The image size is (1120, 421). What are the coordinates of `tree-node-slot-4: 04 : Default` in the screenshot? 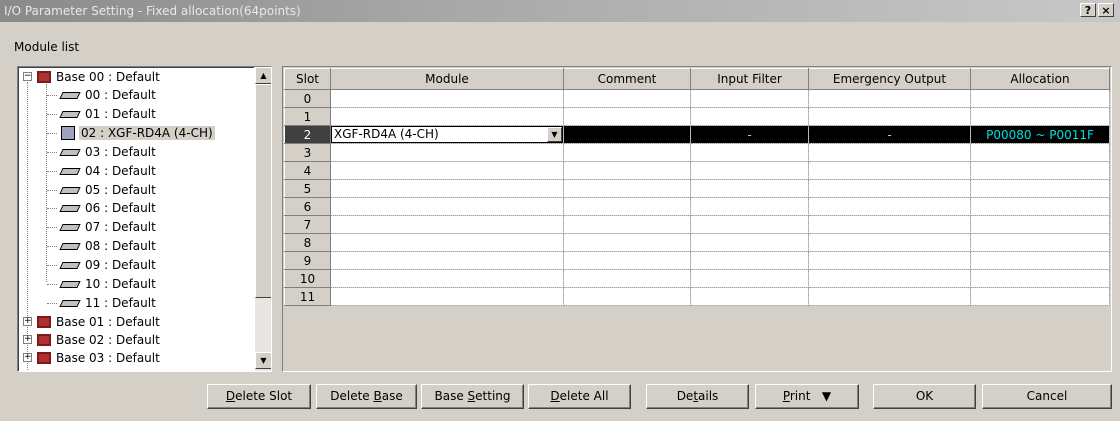 It's located at (88, 171).